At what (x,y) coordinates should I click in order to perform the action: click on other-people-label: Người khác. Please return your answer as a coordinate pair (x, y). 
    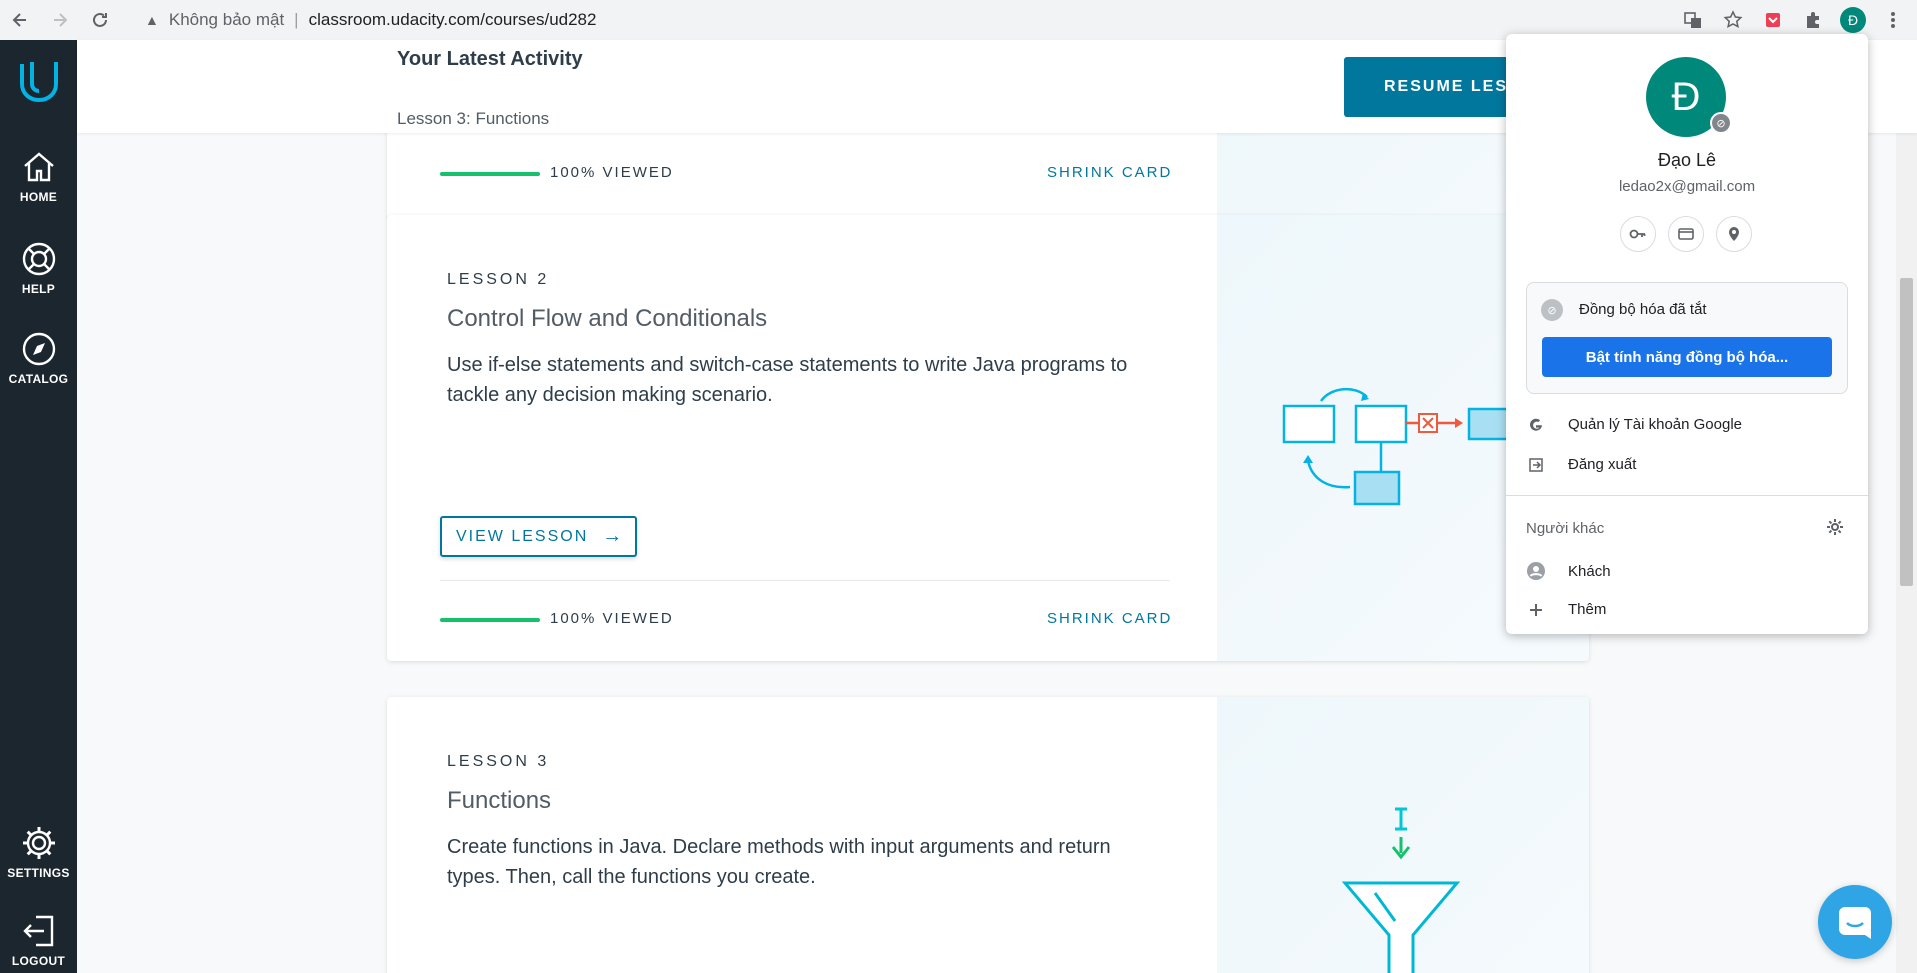
    Looking at the image, I should click on (1565, 528).